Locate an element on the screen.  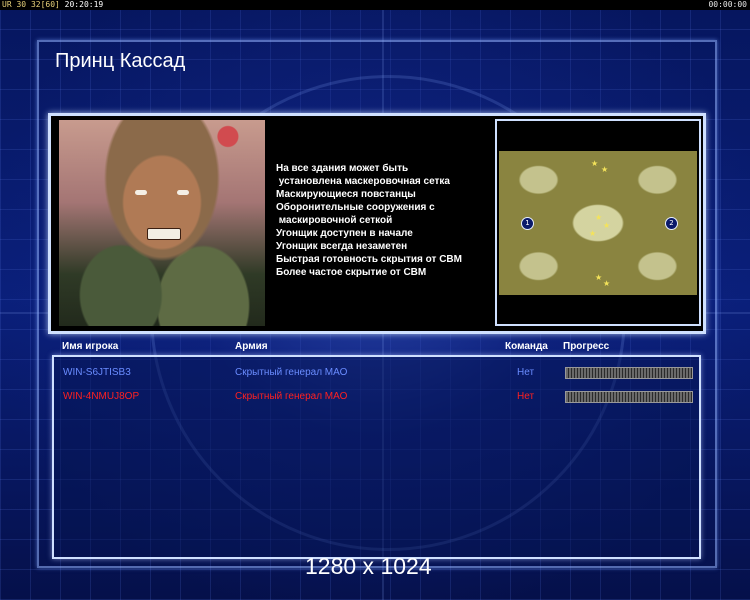
hud-stats: UR 30 32[60] 20:20:19 is located at coordinates (52, 5).